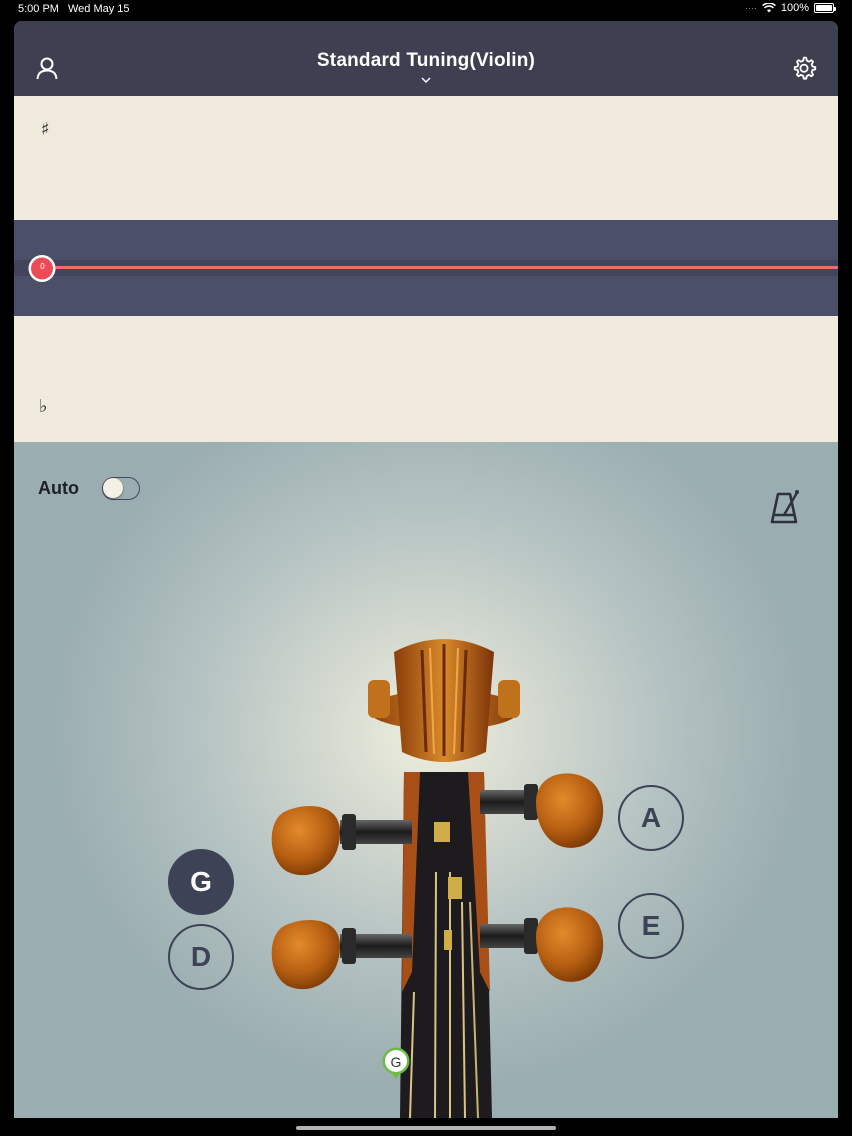 The width and height of the screenshot is (852, 1136). Describe the element at coordinates (42, 266) in the screenshot. I see `needle-value: 0` at that location.